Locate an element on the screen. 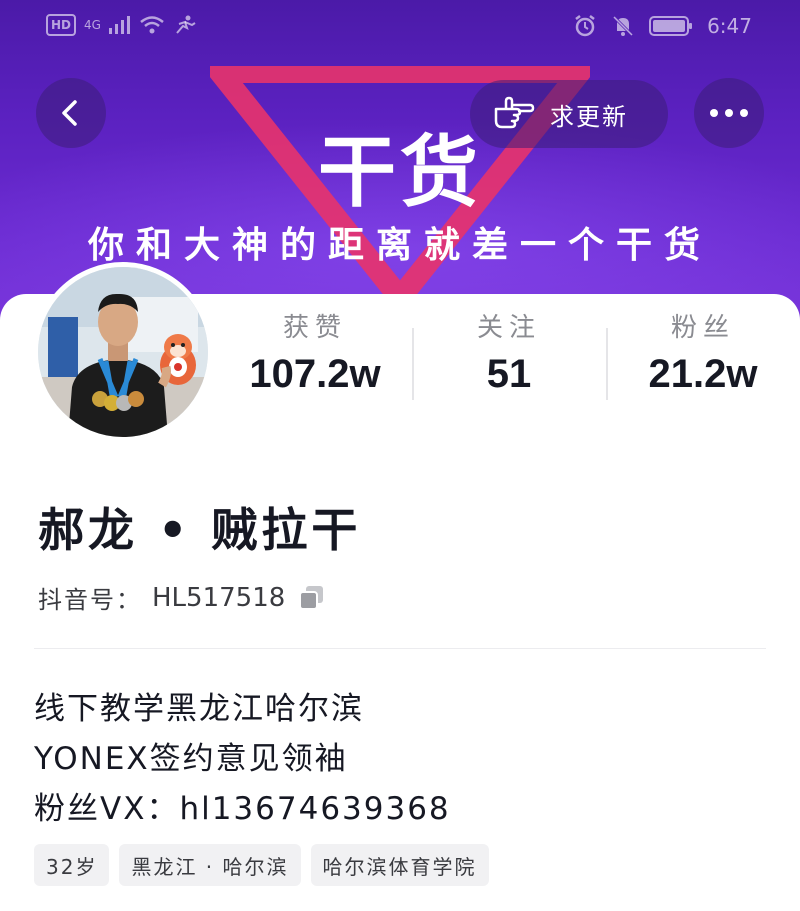 The height and width of the screenshot is (911, 800). more-button is located at coordinates (729, 113).